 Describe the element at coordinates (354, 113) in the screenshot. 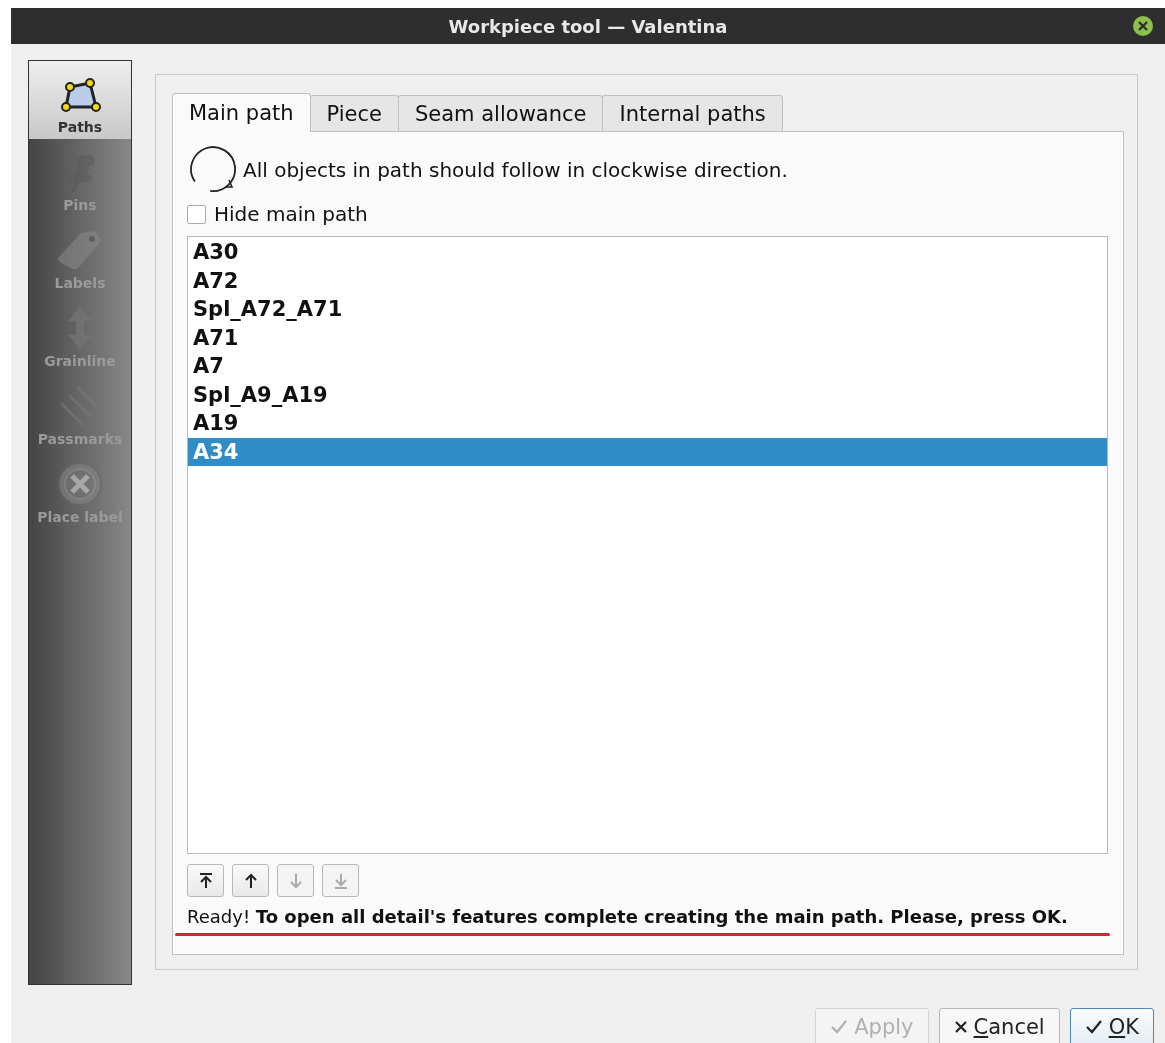

I see `tab: Piece` at that location.